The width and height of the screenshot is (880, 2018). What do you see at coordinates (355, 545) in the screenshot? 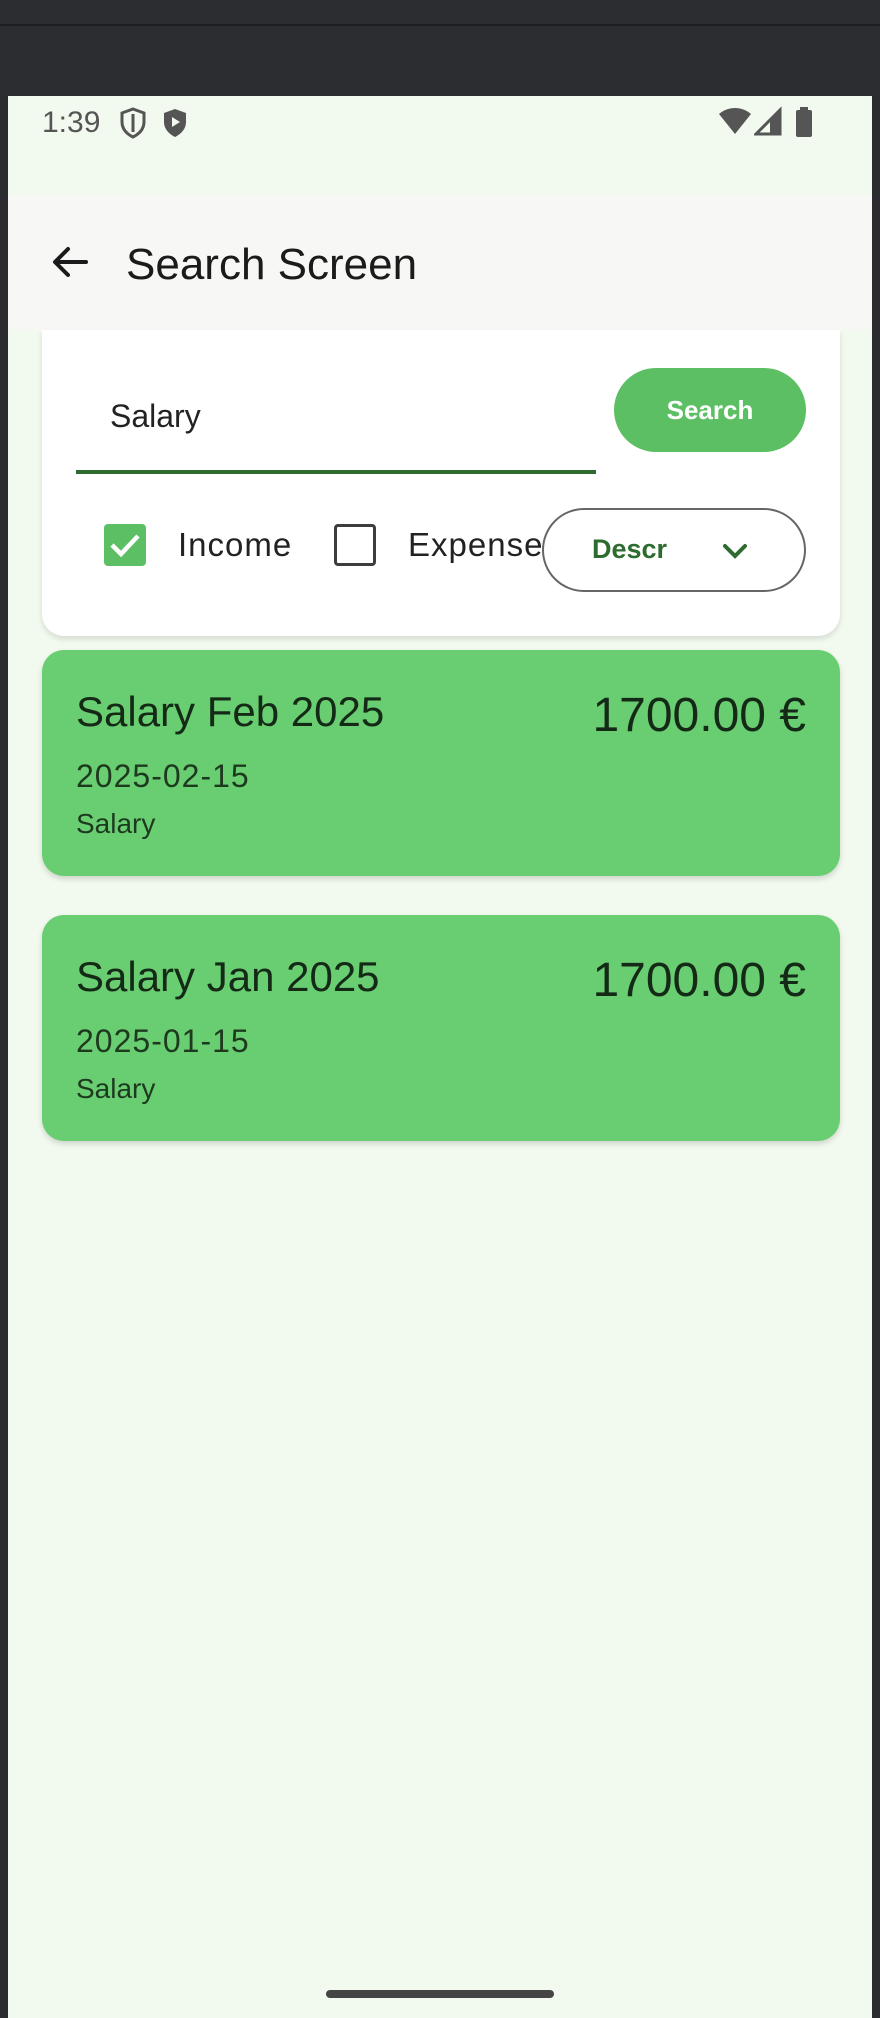
I see `expense-checkbox` at bounding box center [355, 545].